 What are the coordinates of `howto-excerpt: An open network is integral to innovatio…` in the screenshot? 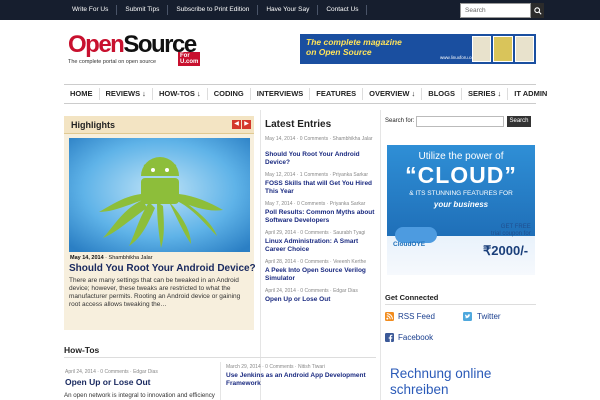 It's located at (139, 395).